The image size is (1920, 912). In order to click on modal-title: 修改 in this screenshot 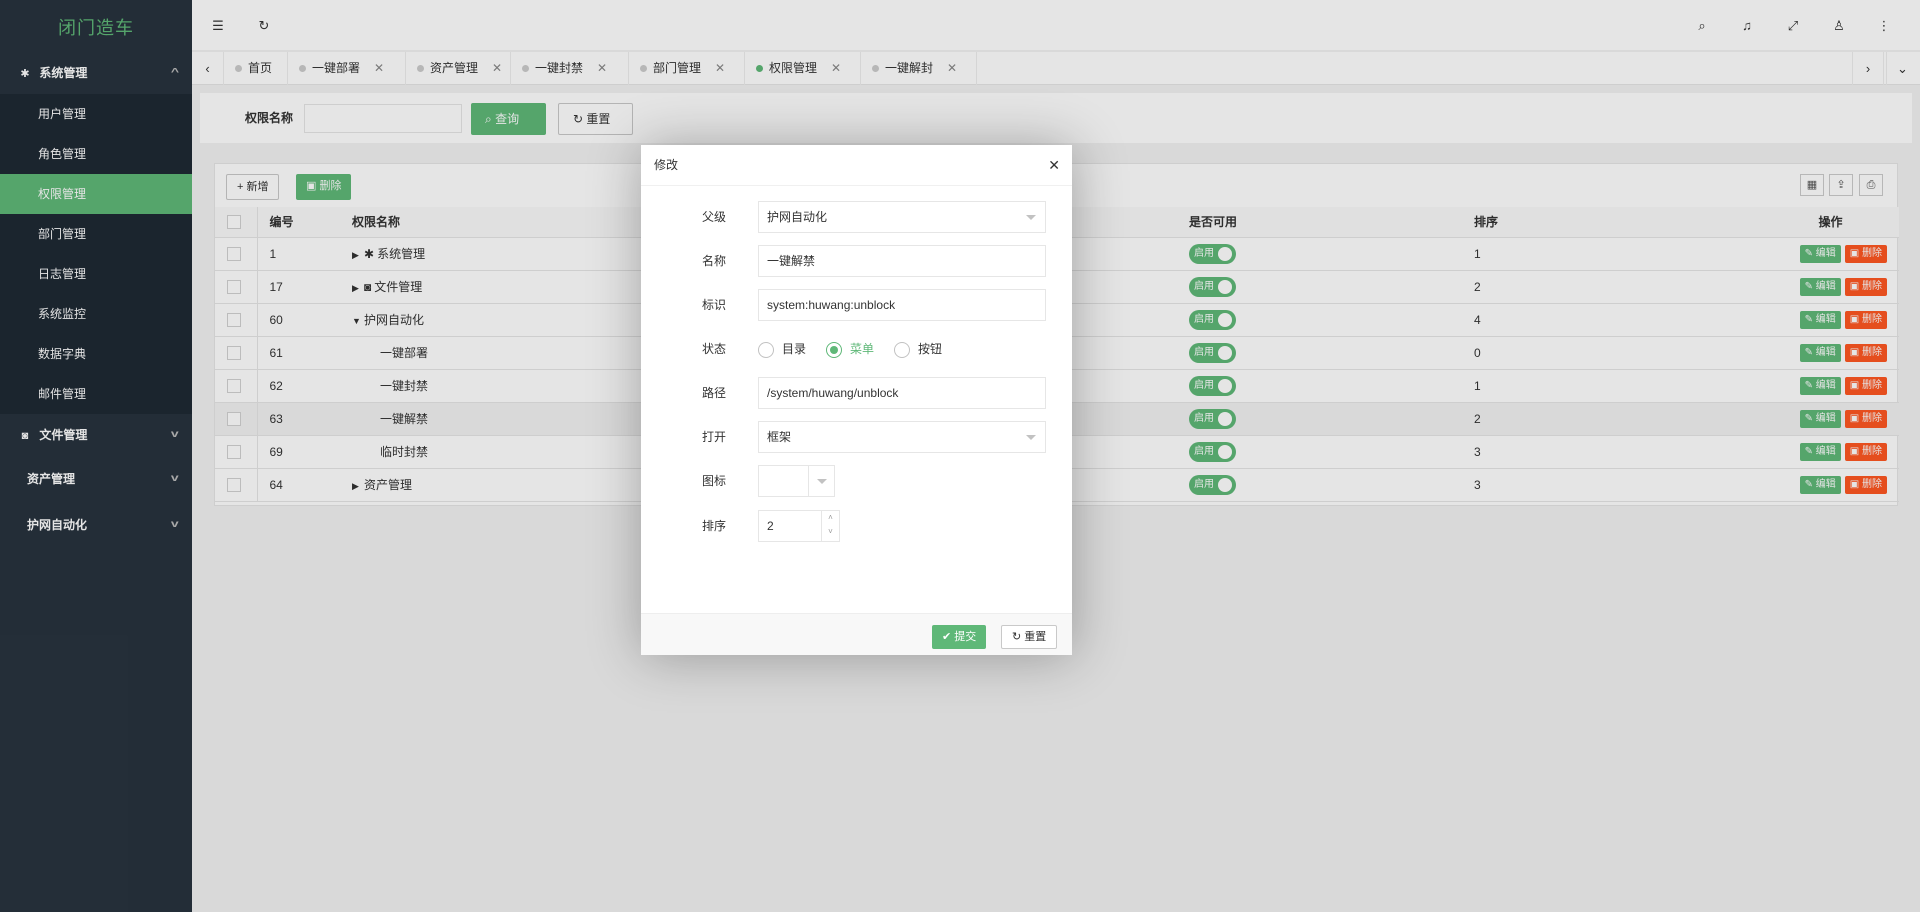, I will do `click(856, 165)`.